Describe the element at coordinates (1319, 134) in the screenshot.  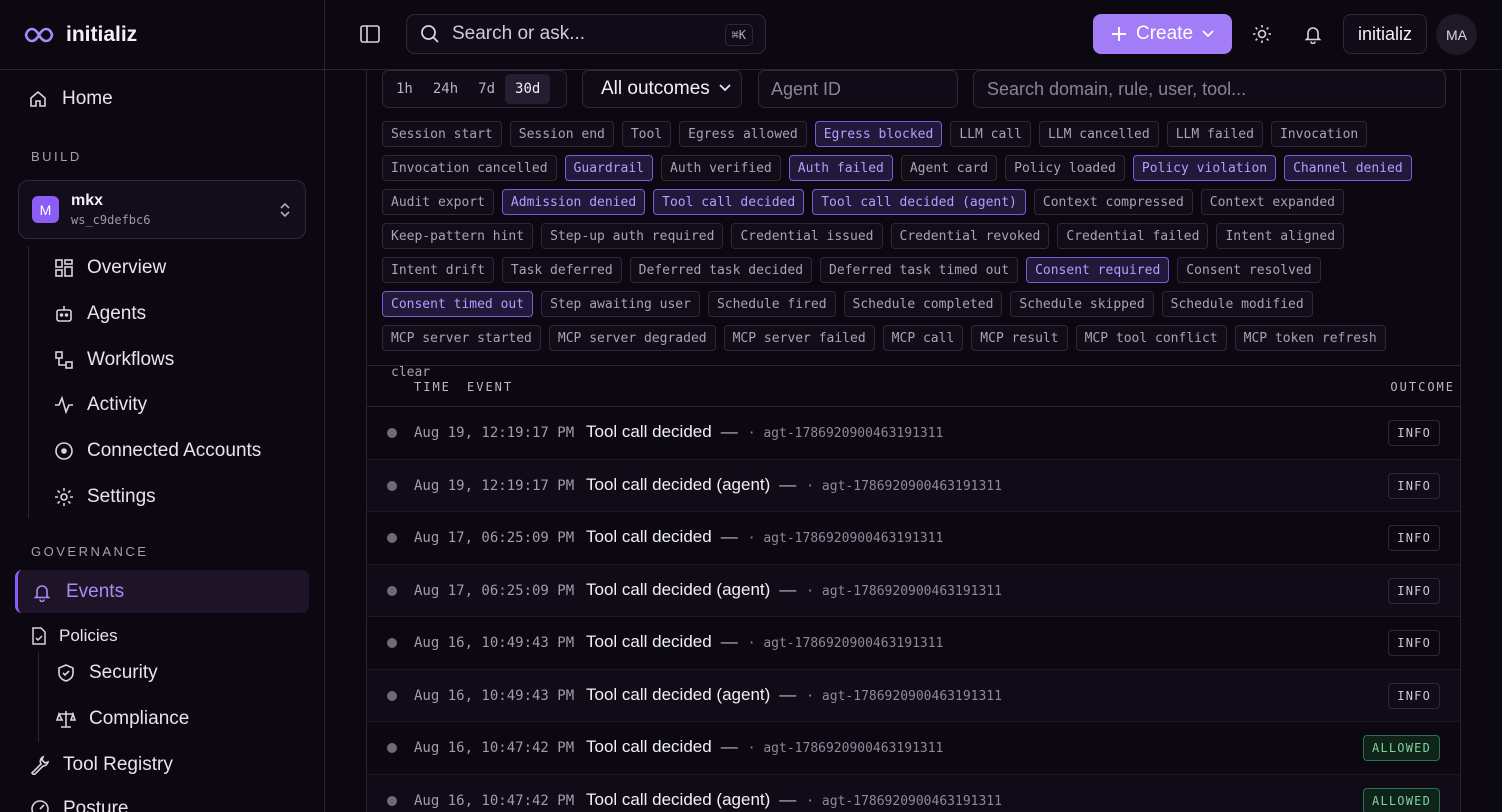
I see `event-type-chip: Invocation` at that location.